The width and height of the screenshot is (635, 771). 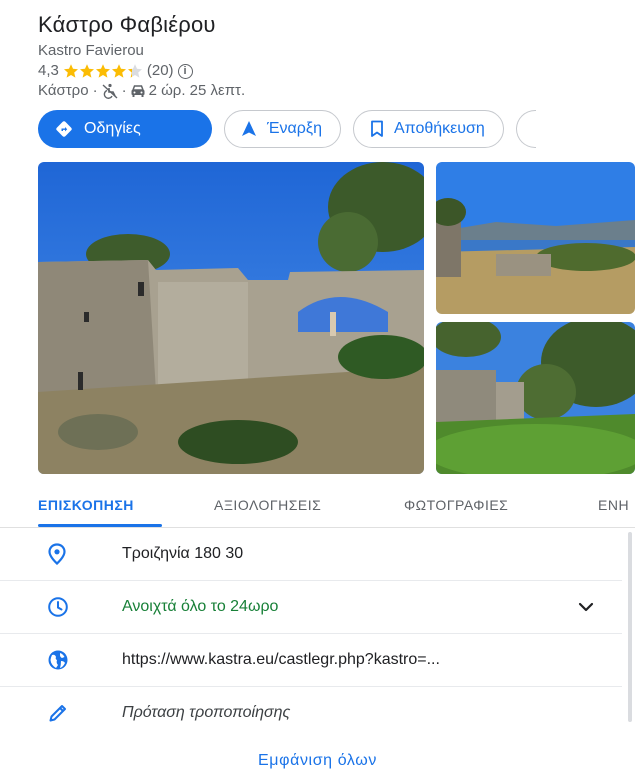 What do you see at coordinates (48, 70) in the screenshot?
I see `rating-value: 4,3` at bounding box center [48, 70].